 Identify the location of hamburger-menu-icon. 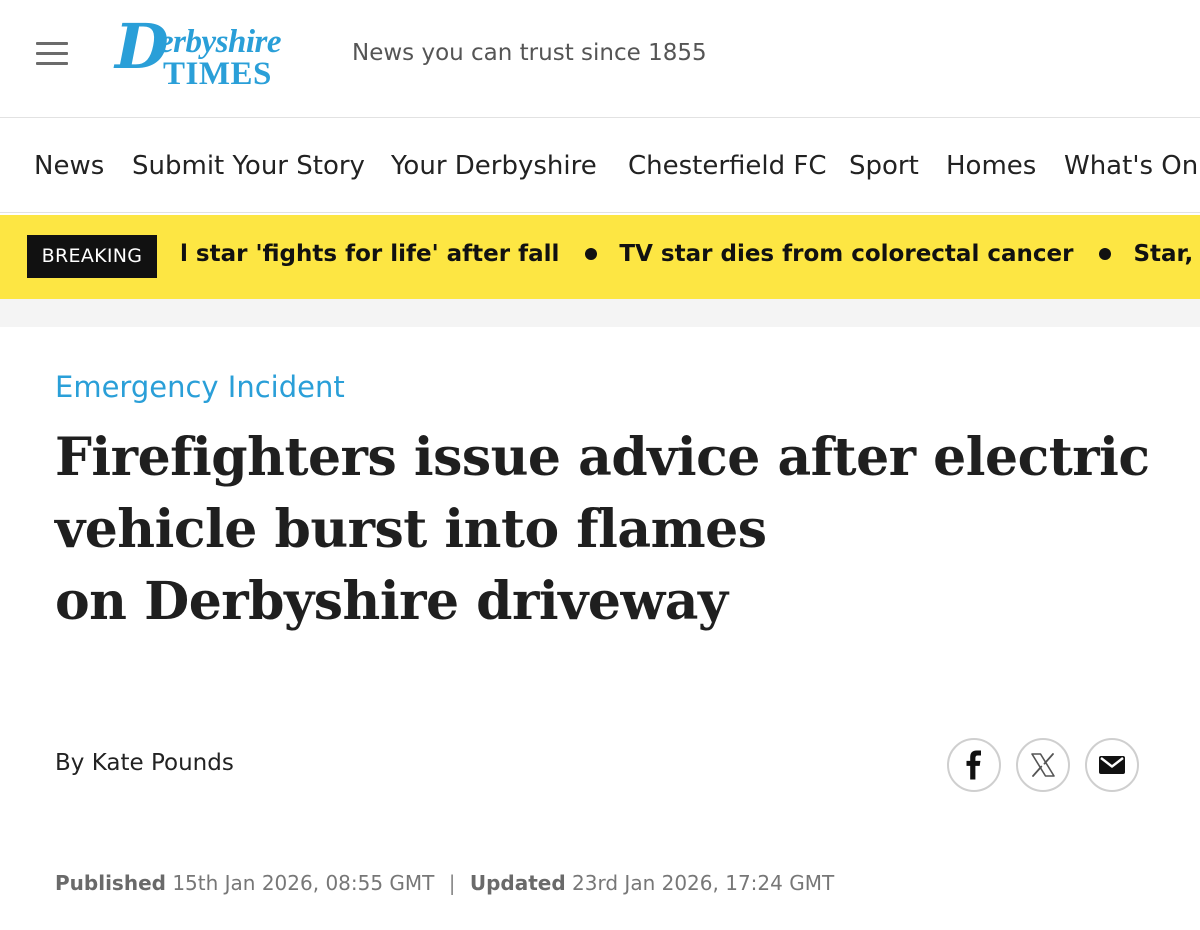
(52, 54).